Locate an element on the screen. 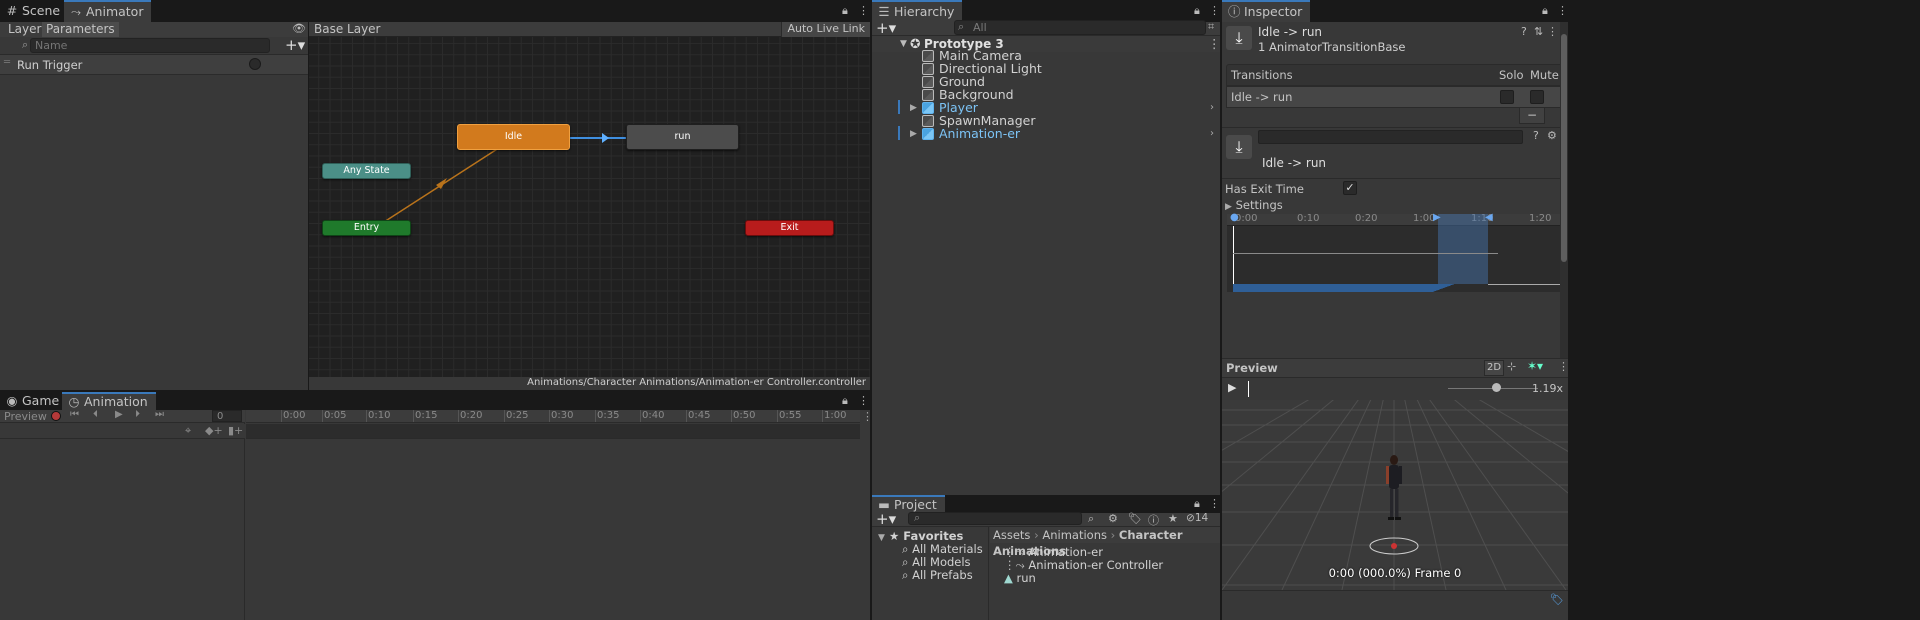 This screenshot has height=620, width=1920. breadcrumb-item: Assets is located at coordinates (1011, 535).